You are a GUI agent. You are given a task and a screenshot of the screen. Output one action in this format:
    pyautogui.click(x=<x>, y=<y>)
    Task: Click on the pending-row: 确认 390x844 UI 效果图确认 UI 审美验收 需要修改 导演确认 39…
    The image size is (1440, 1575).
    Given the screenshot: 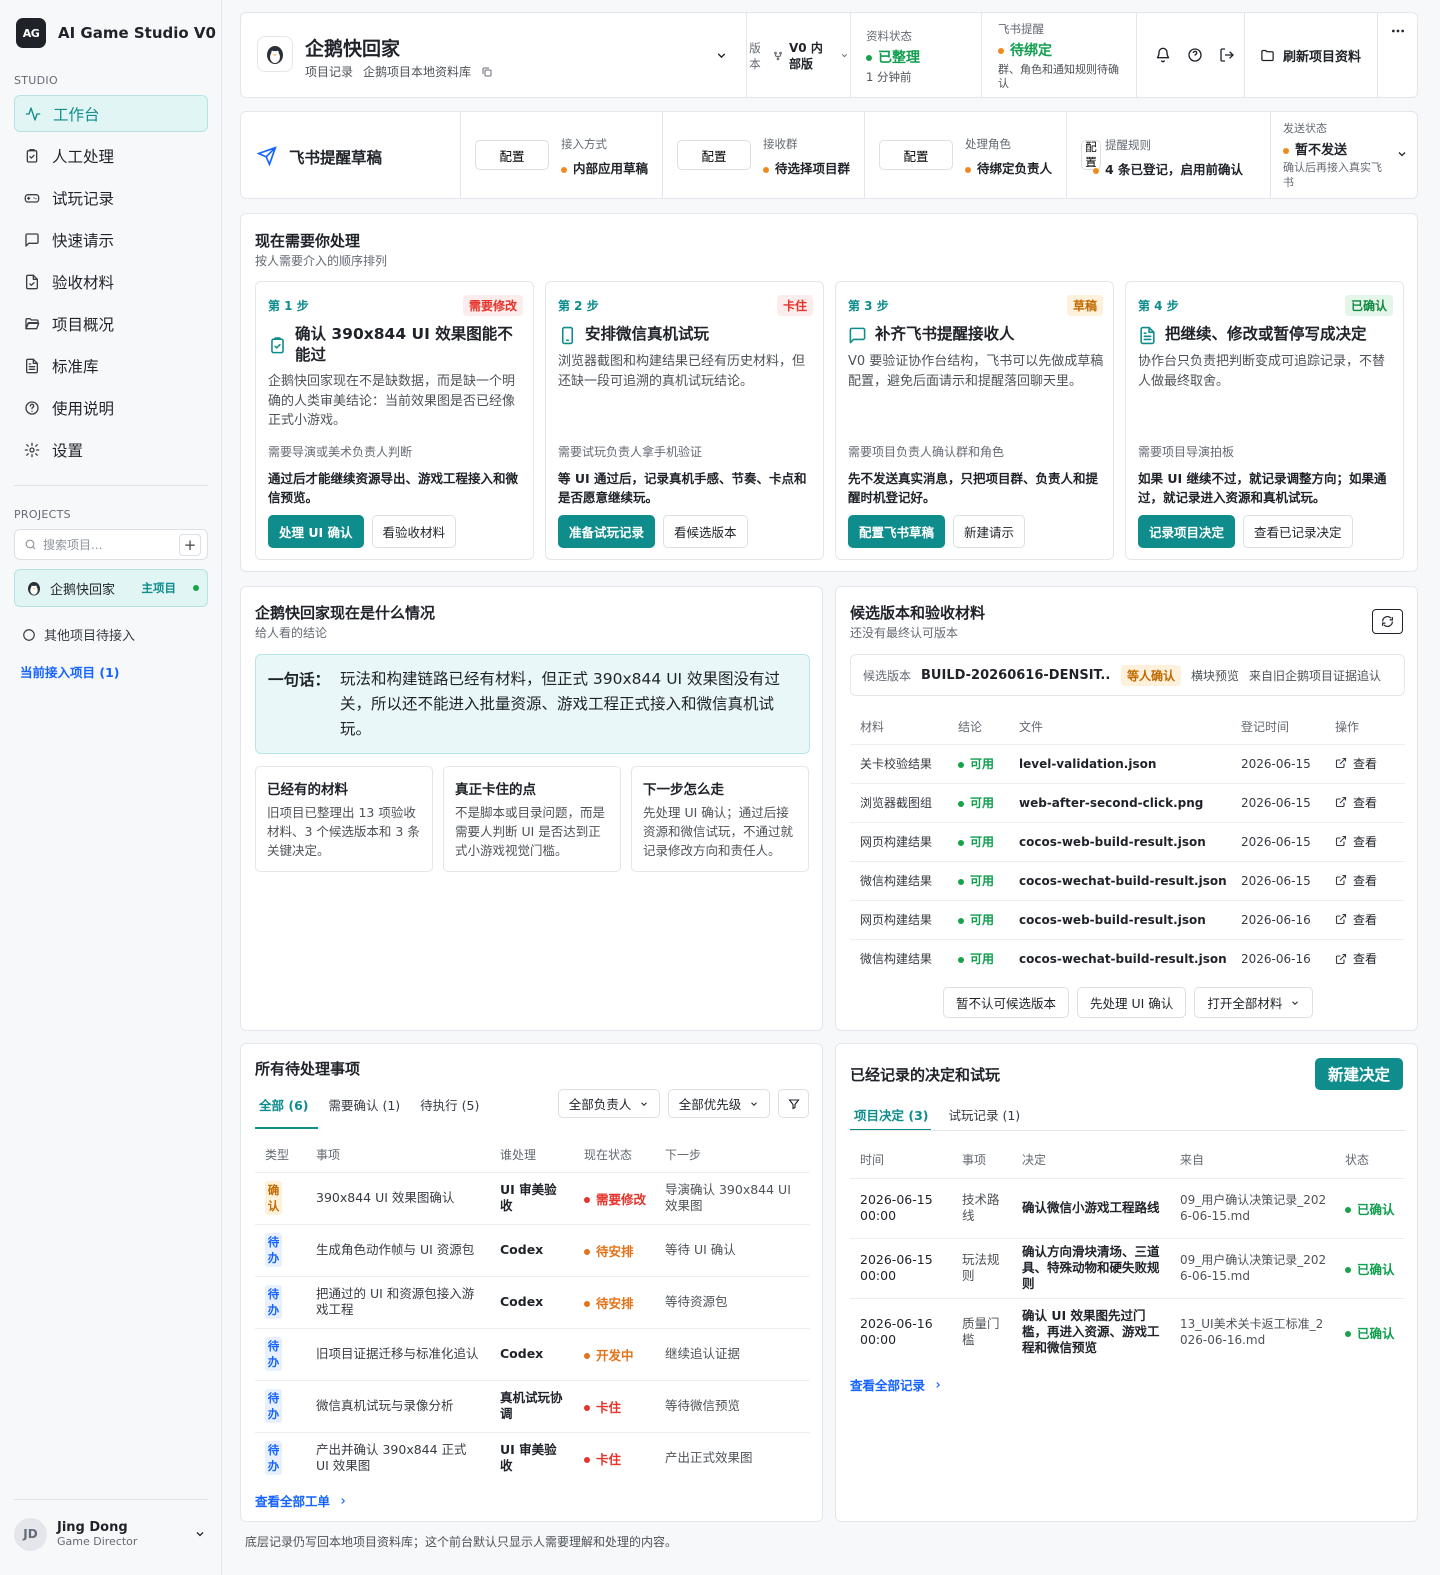 What is the action you would take?
    pyautogui.click(x=532, y=1197)
    